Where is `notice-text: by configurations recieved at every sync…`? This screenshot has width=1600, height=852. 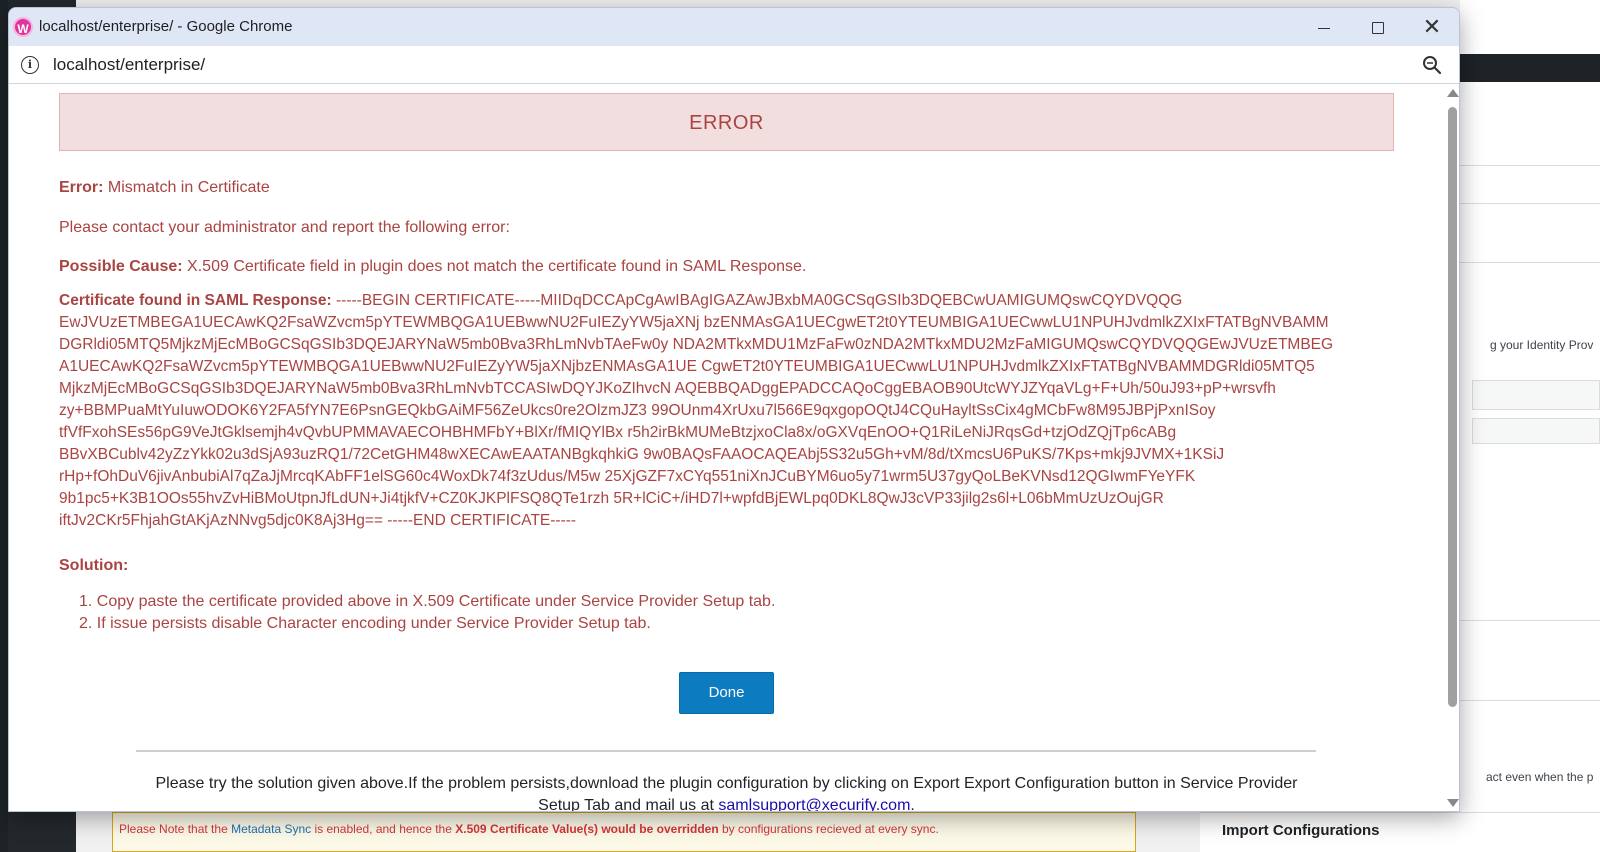 notice-text: by configurations recieved at every sync… is located at coordinates (828, 829).